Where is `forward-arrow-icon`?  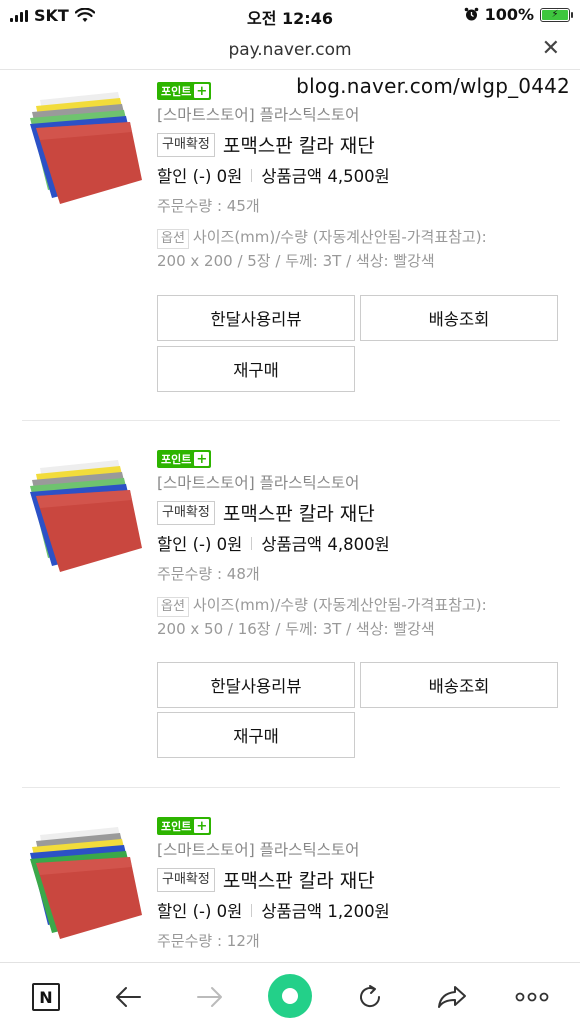
forward-arrow-icon is located at coordinates (210, 997).